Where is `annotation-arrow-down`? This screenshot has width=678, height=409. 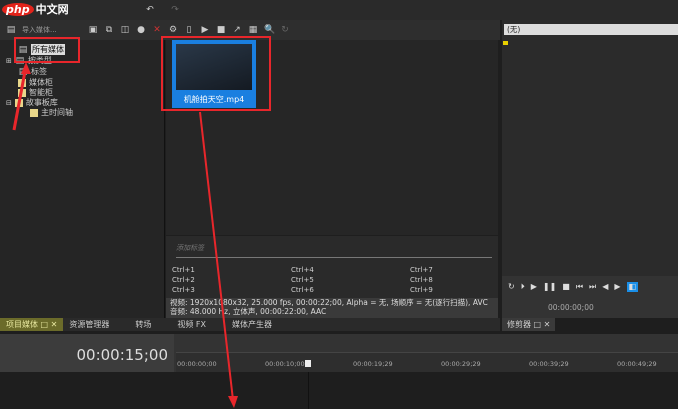 annotation-arrow-down is located at coordinates (216, 256).